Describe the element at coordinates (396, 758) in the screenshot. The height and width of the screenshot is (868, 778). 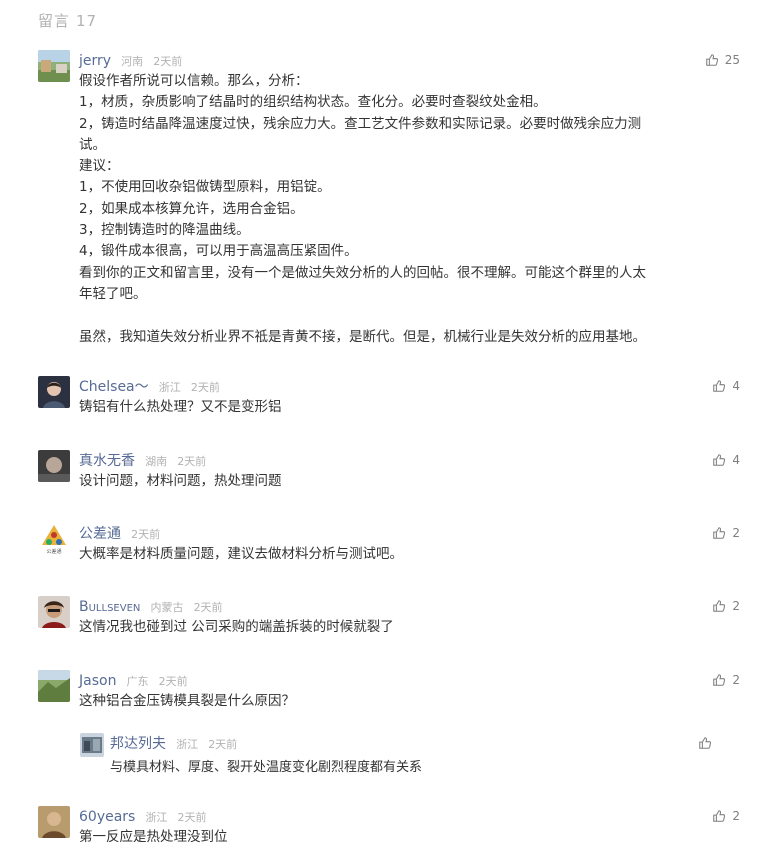
I see `reply-item: 邦达列夫 浙江 2天前 与模具材料、厚度、裂开处温度变化剧烈程度都有关系` at that location.